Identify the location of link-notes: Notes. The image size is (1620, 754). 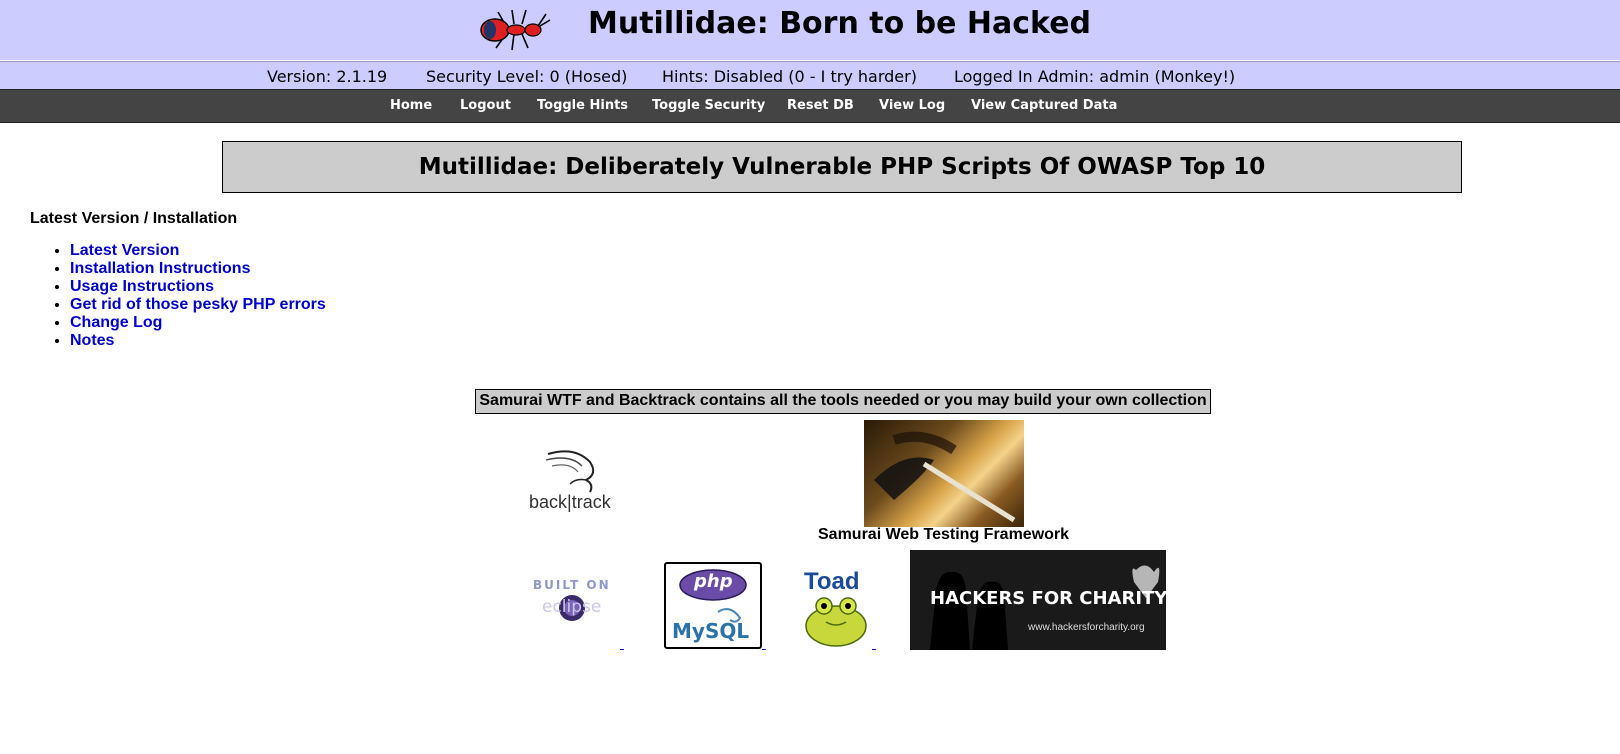
(92, 340).